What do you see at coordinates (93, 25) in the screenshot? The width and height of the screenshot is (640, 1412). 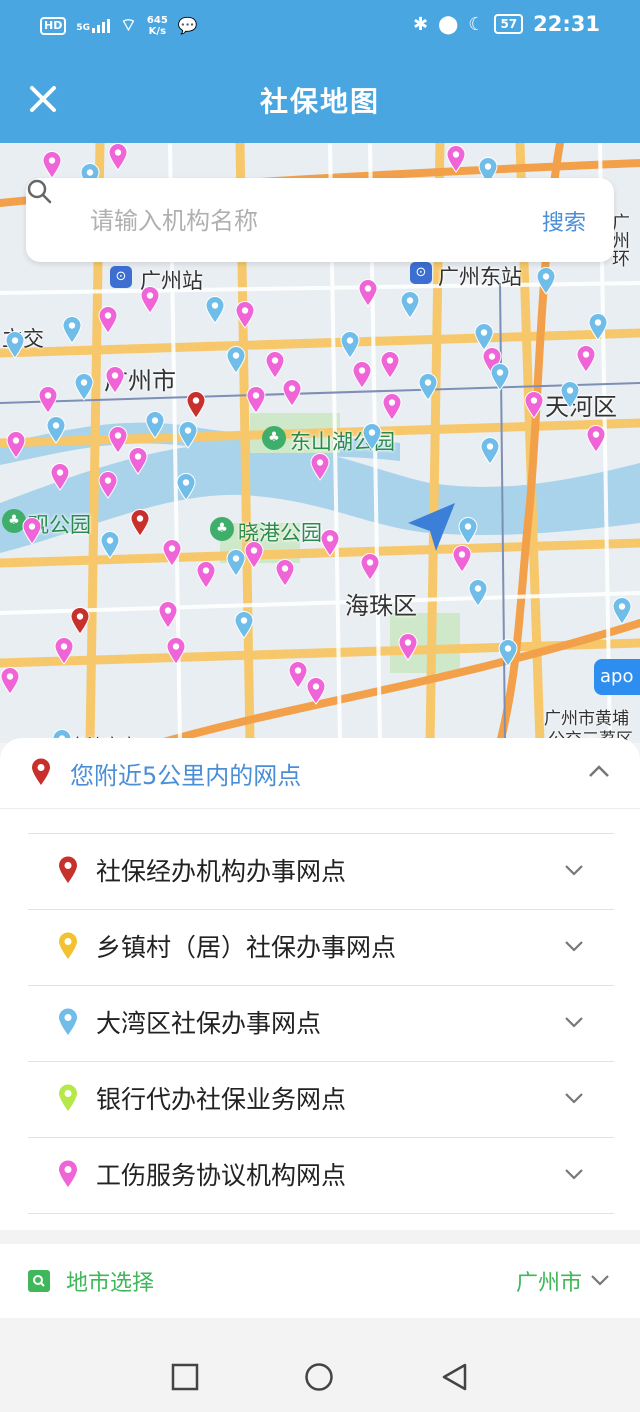 I see `signal-icon: 5G` at bounding box center [93, 25].